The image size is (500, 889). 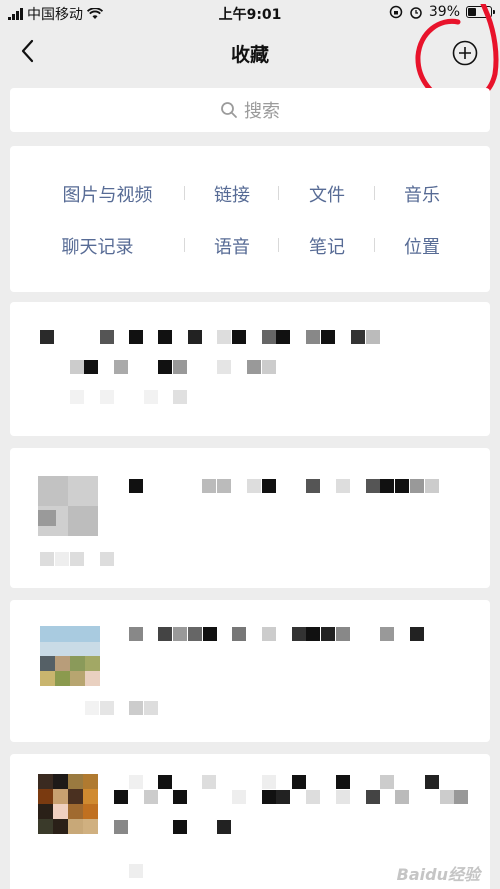 What do you see at coordinates (232, 246) in the screenshot?
I see `category-voice: 语音` at bounding box center [232, 246].